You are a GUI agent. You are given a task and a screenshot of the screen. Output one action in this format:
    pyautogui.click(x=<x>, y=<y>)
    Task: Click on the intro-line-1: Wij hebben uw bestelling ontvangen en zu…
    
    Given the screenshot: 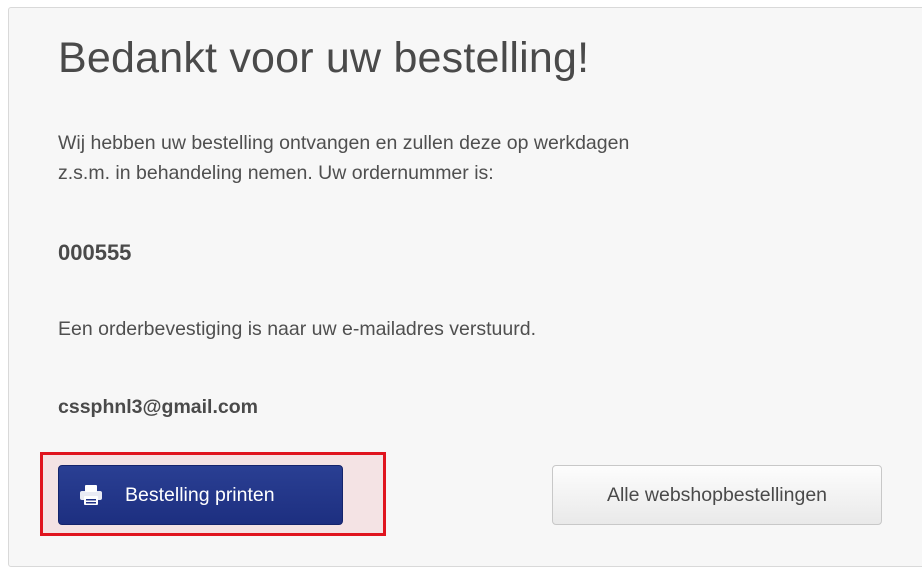 What is the action you would take?
    pyautogui.click(x=344, y=143)
    